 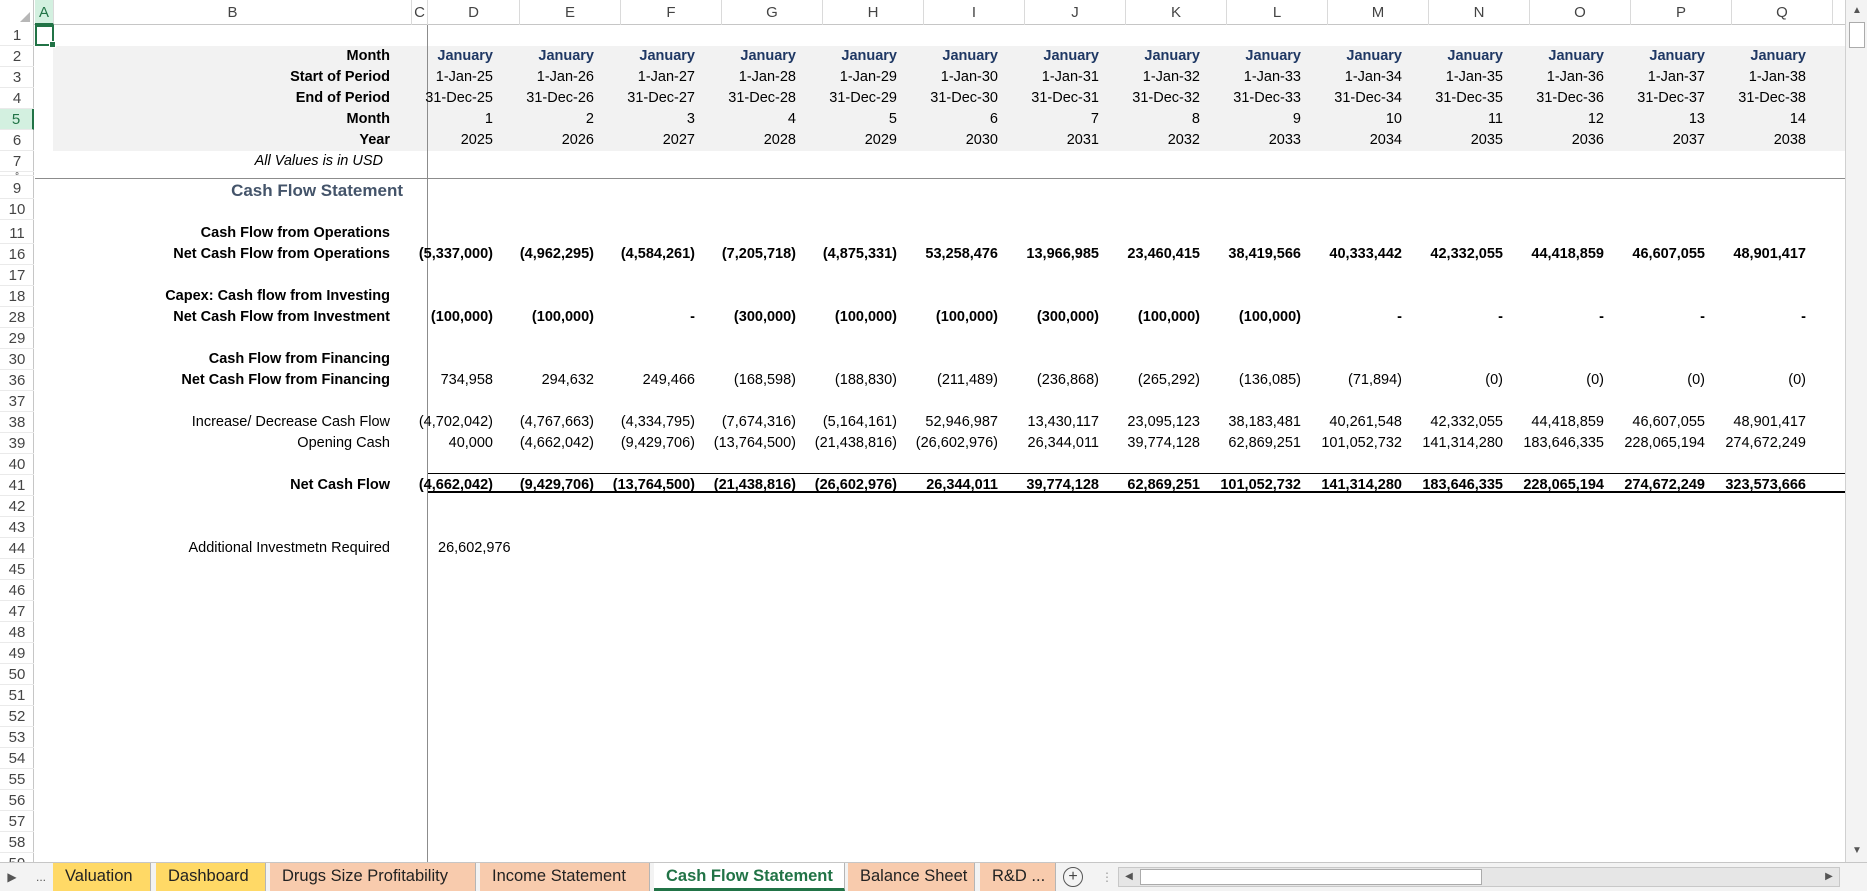 What do you see at coordinates (17, 842) in the screenshot?
I see `row-header-58: 58` at bounding box center [17, 842].